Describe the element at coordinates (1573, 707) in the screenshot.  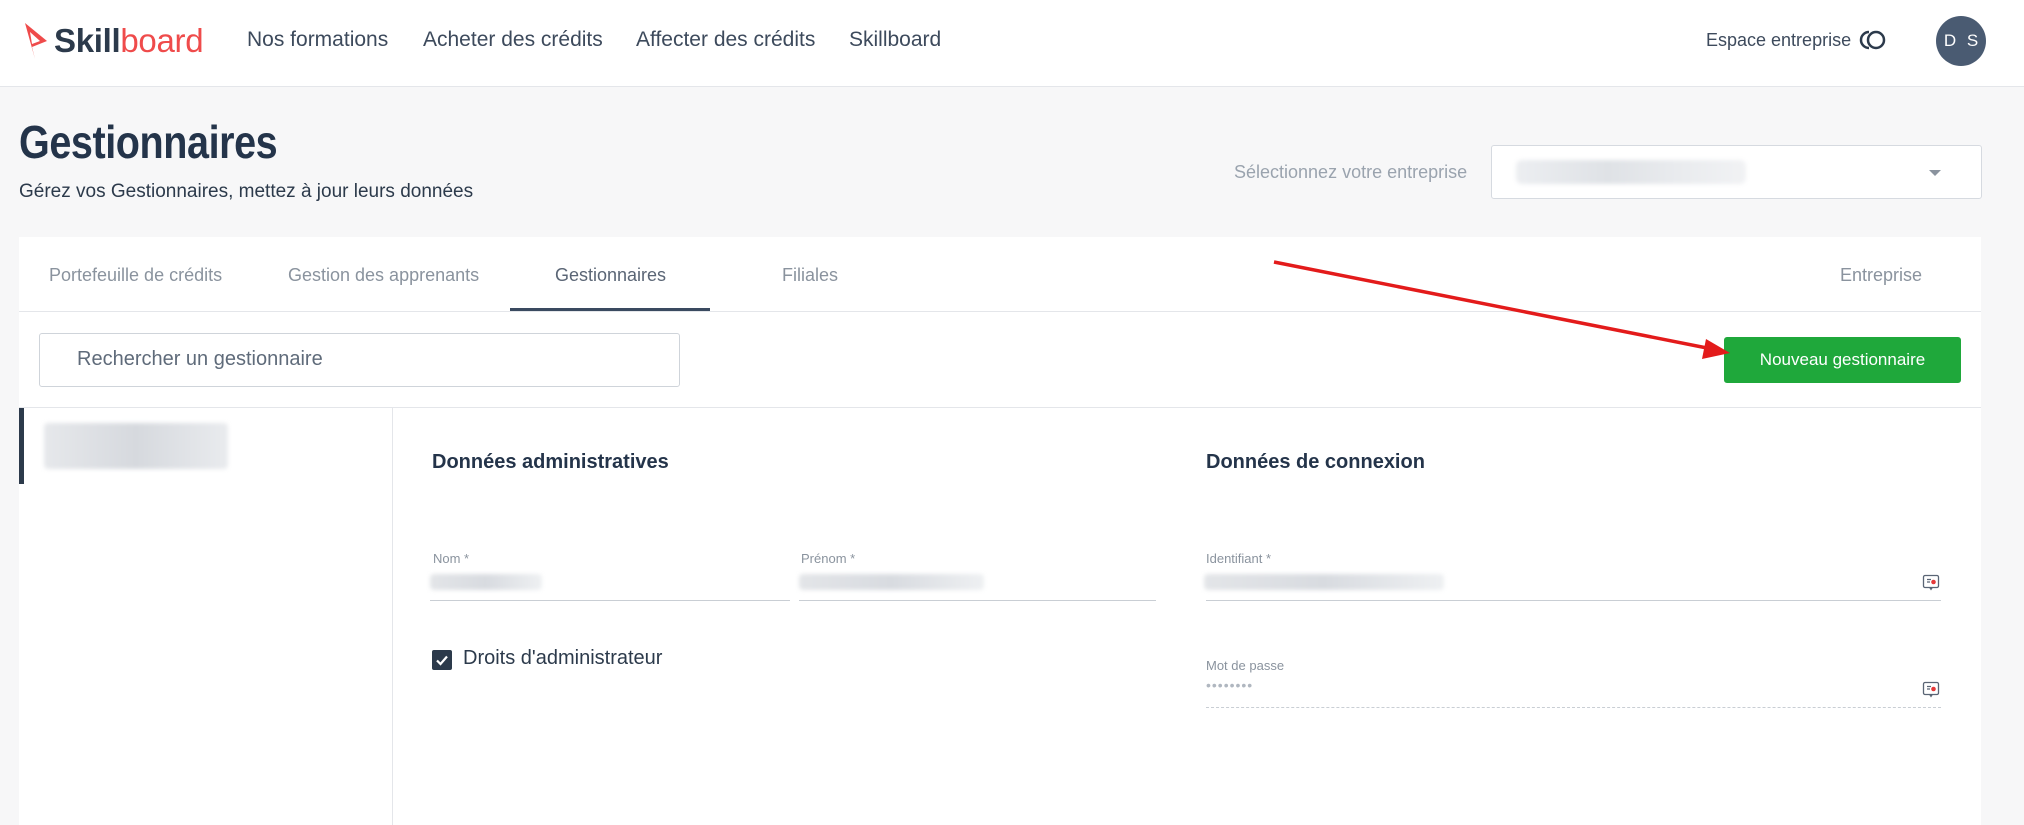
I see `password-field` at that location.